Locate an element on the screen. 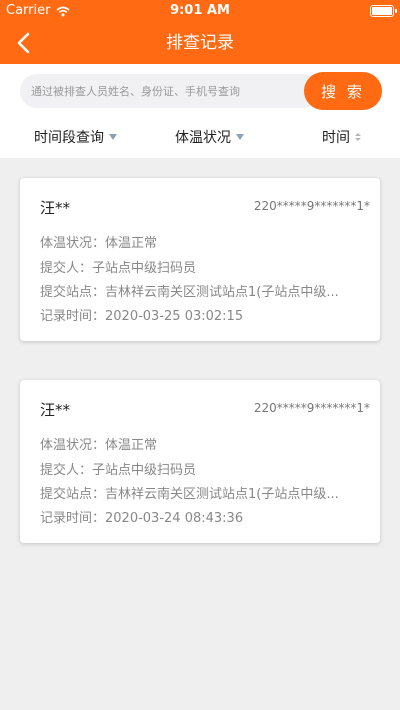 This screenshot has width=400, height=710. filter-time-sort: 时间 is located at coordinates (341, 137).